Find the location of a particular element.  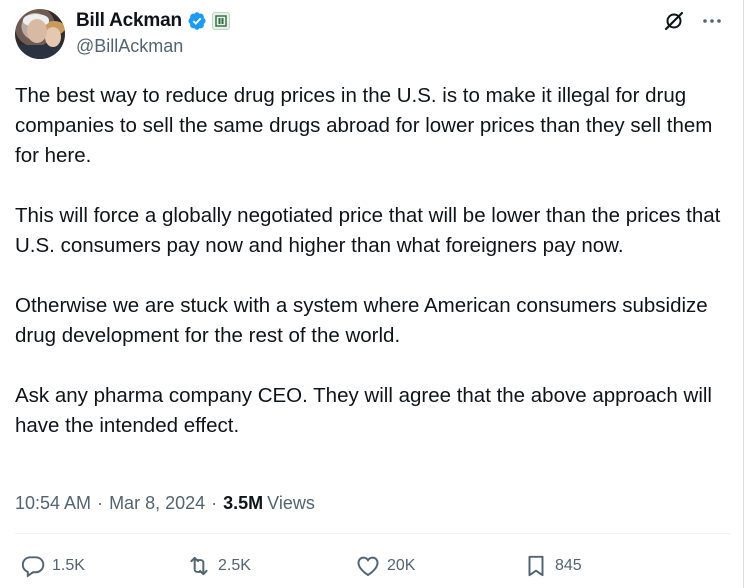

views-label: Views is located at coordinates (291, 502).